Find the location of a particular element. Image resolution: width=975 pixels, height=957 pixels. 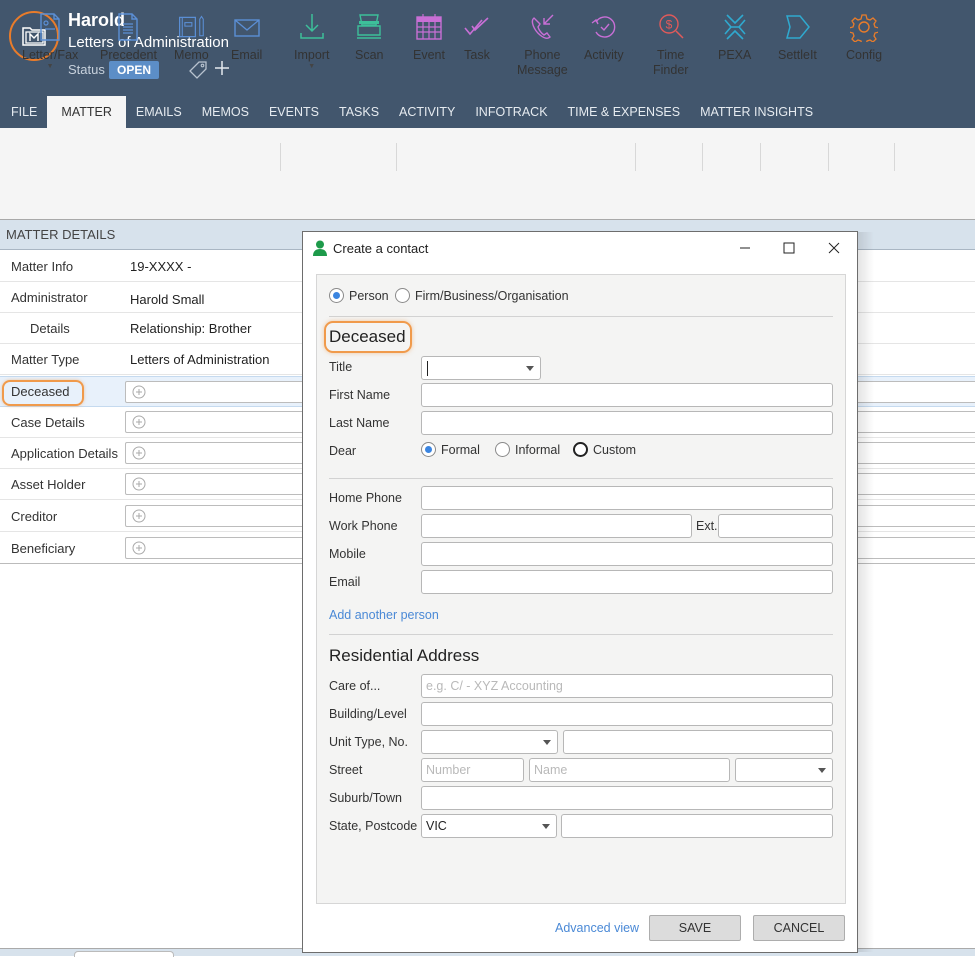

config-button: Config is located at coordinates (864, 37).